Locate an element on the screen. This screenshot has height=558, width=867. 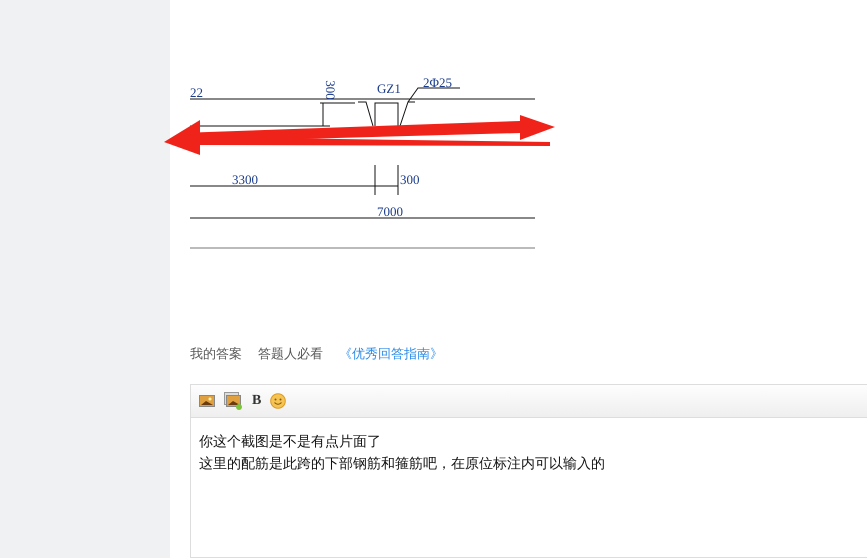
answer-text-line: 这里的配筋是此跨的下部钢筋和箍筋吧，在原位标注内可以输入的 is located at coordinates (402, 463).